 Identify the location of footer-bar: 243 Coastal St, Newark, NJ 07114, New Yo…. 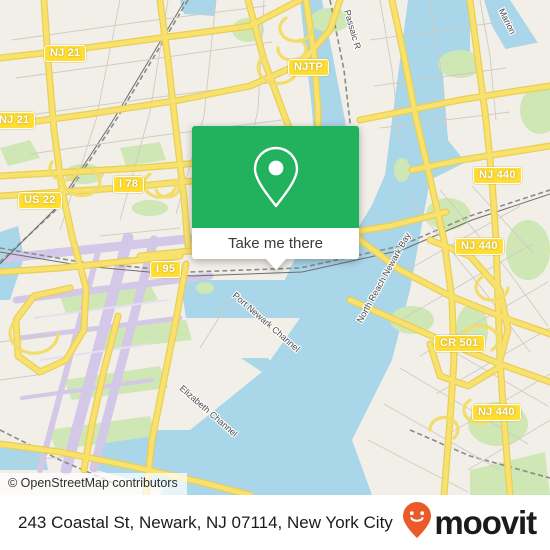
(275, 522).